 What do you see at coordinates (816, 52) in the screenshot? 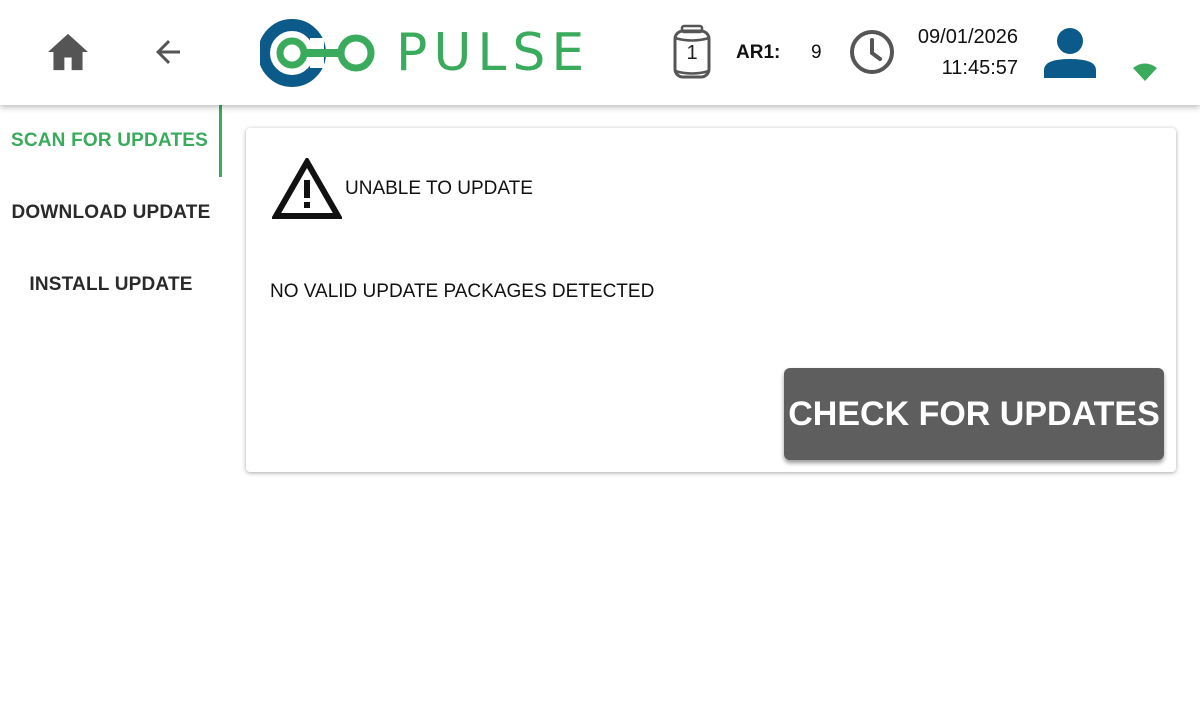
I see `ar-value: 9` at bounding box center [816, 52].